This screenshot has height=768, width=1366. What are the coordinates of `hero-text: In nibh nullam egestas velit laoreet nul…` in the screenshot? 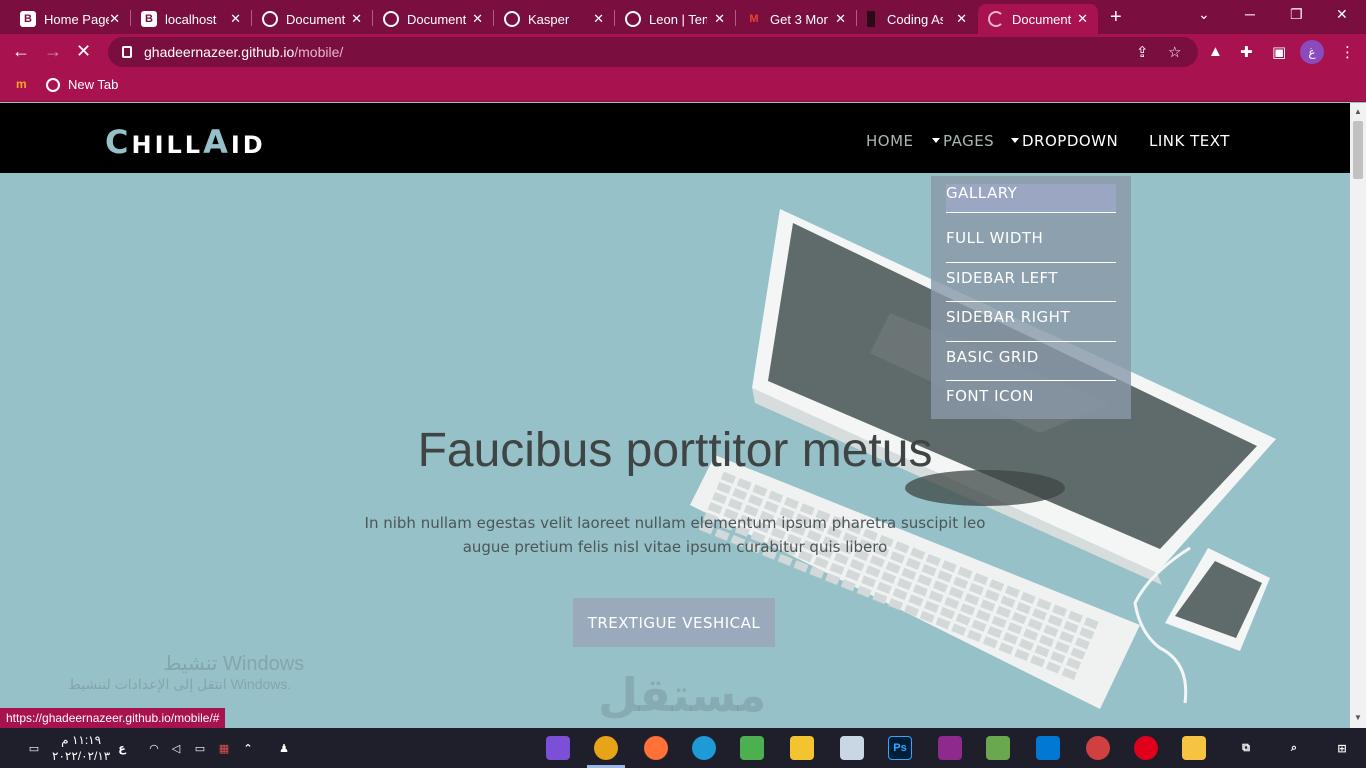 It's located at (675, 535).